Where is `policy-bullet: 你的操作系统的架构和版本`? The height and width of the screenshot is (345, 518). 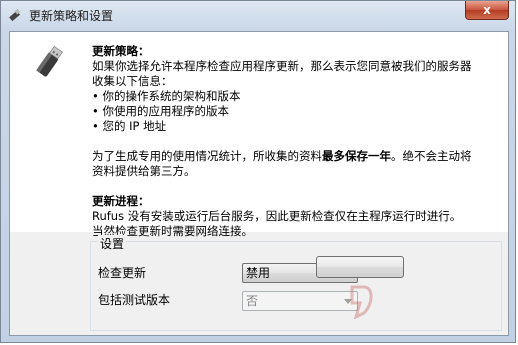
policy-bullet: 你的操作系统的架构和版本 is located at coordinates (297, 96).